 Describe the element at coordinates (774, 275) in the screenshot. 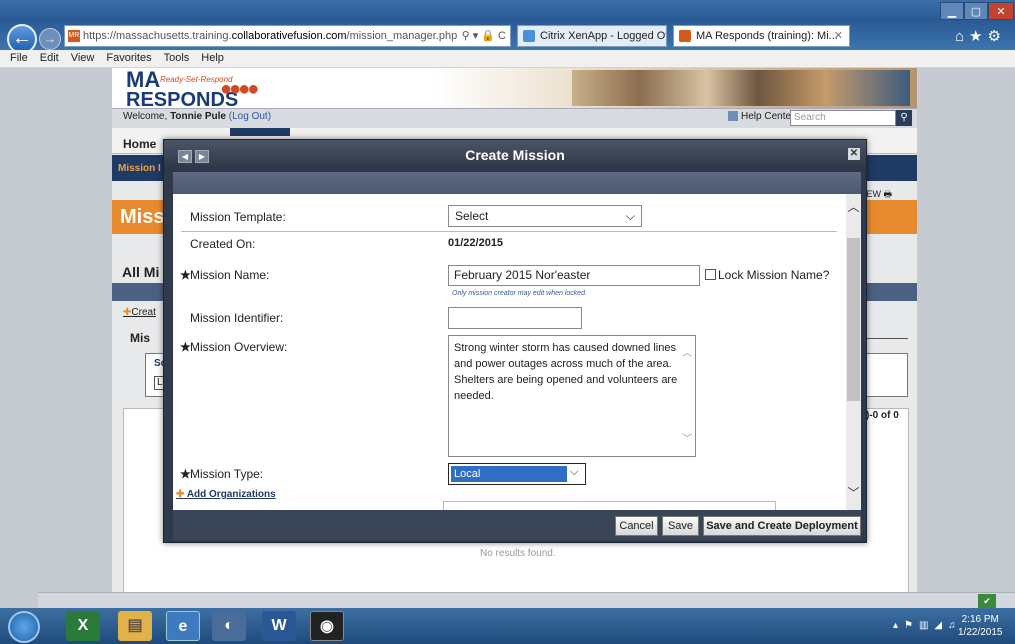

I see `lock-name-label: Lock Mission Name?` at that location.